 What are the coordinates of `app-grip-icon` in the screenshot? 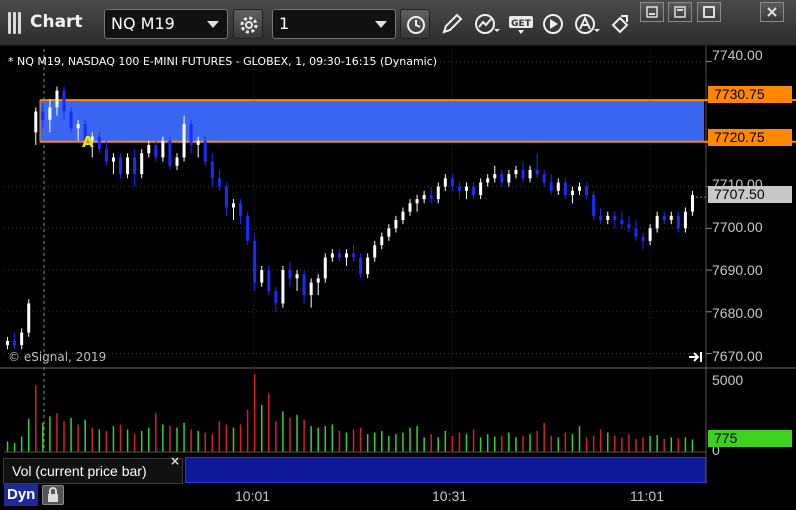 It's located at (14, 23).